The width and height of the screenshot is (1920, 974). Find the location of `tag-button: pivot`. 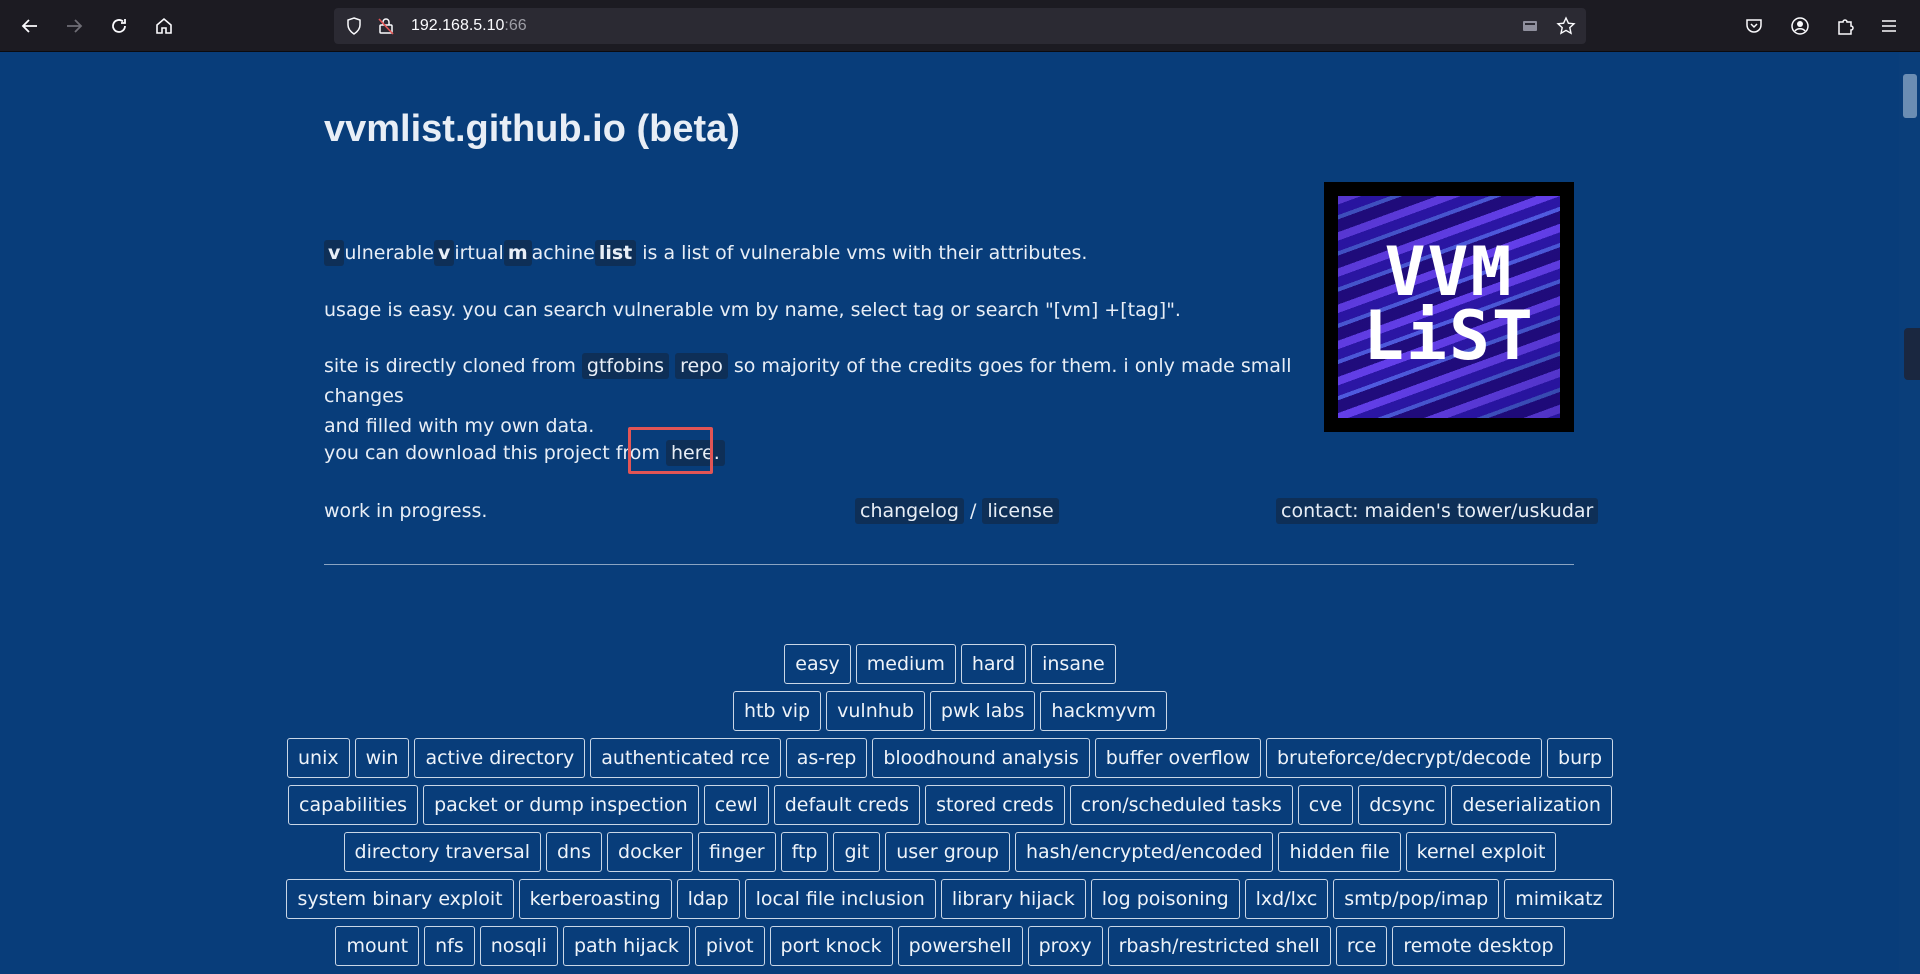

tag-button: pivot is located at coordinates (729, 946).